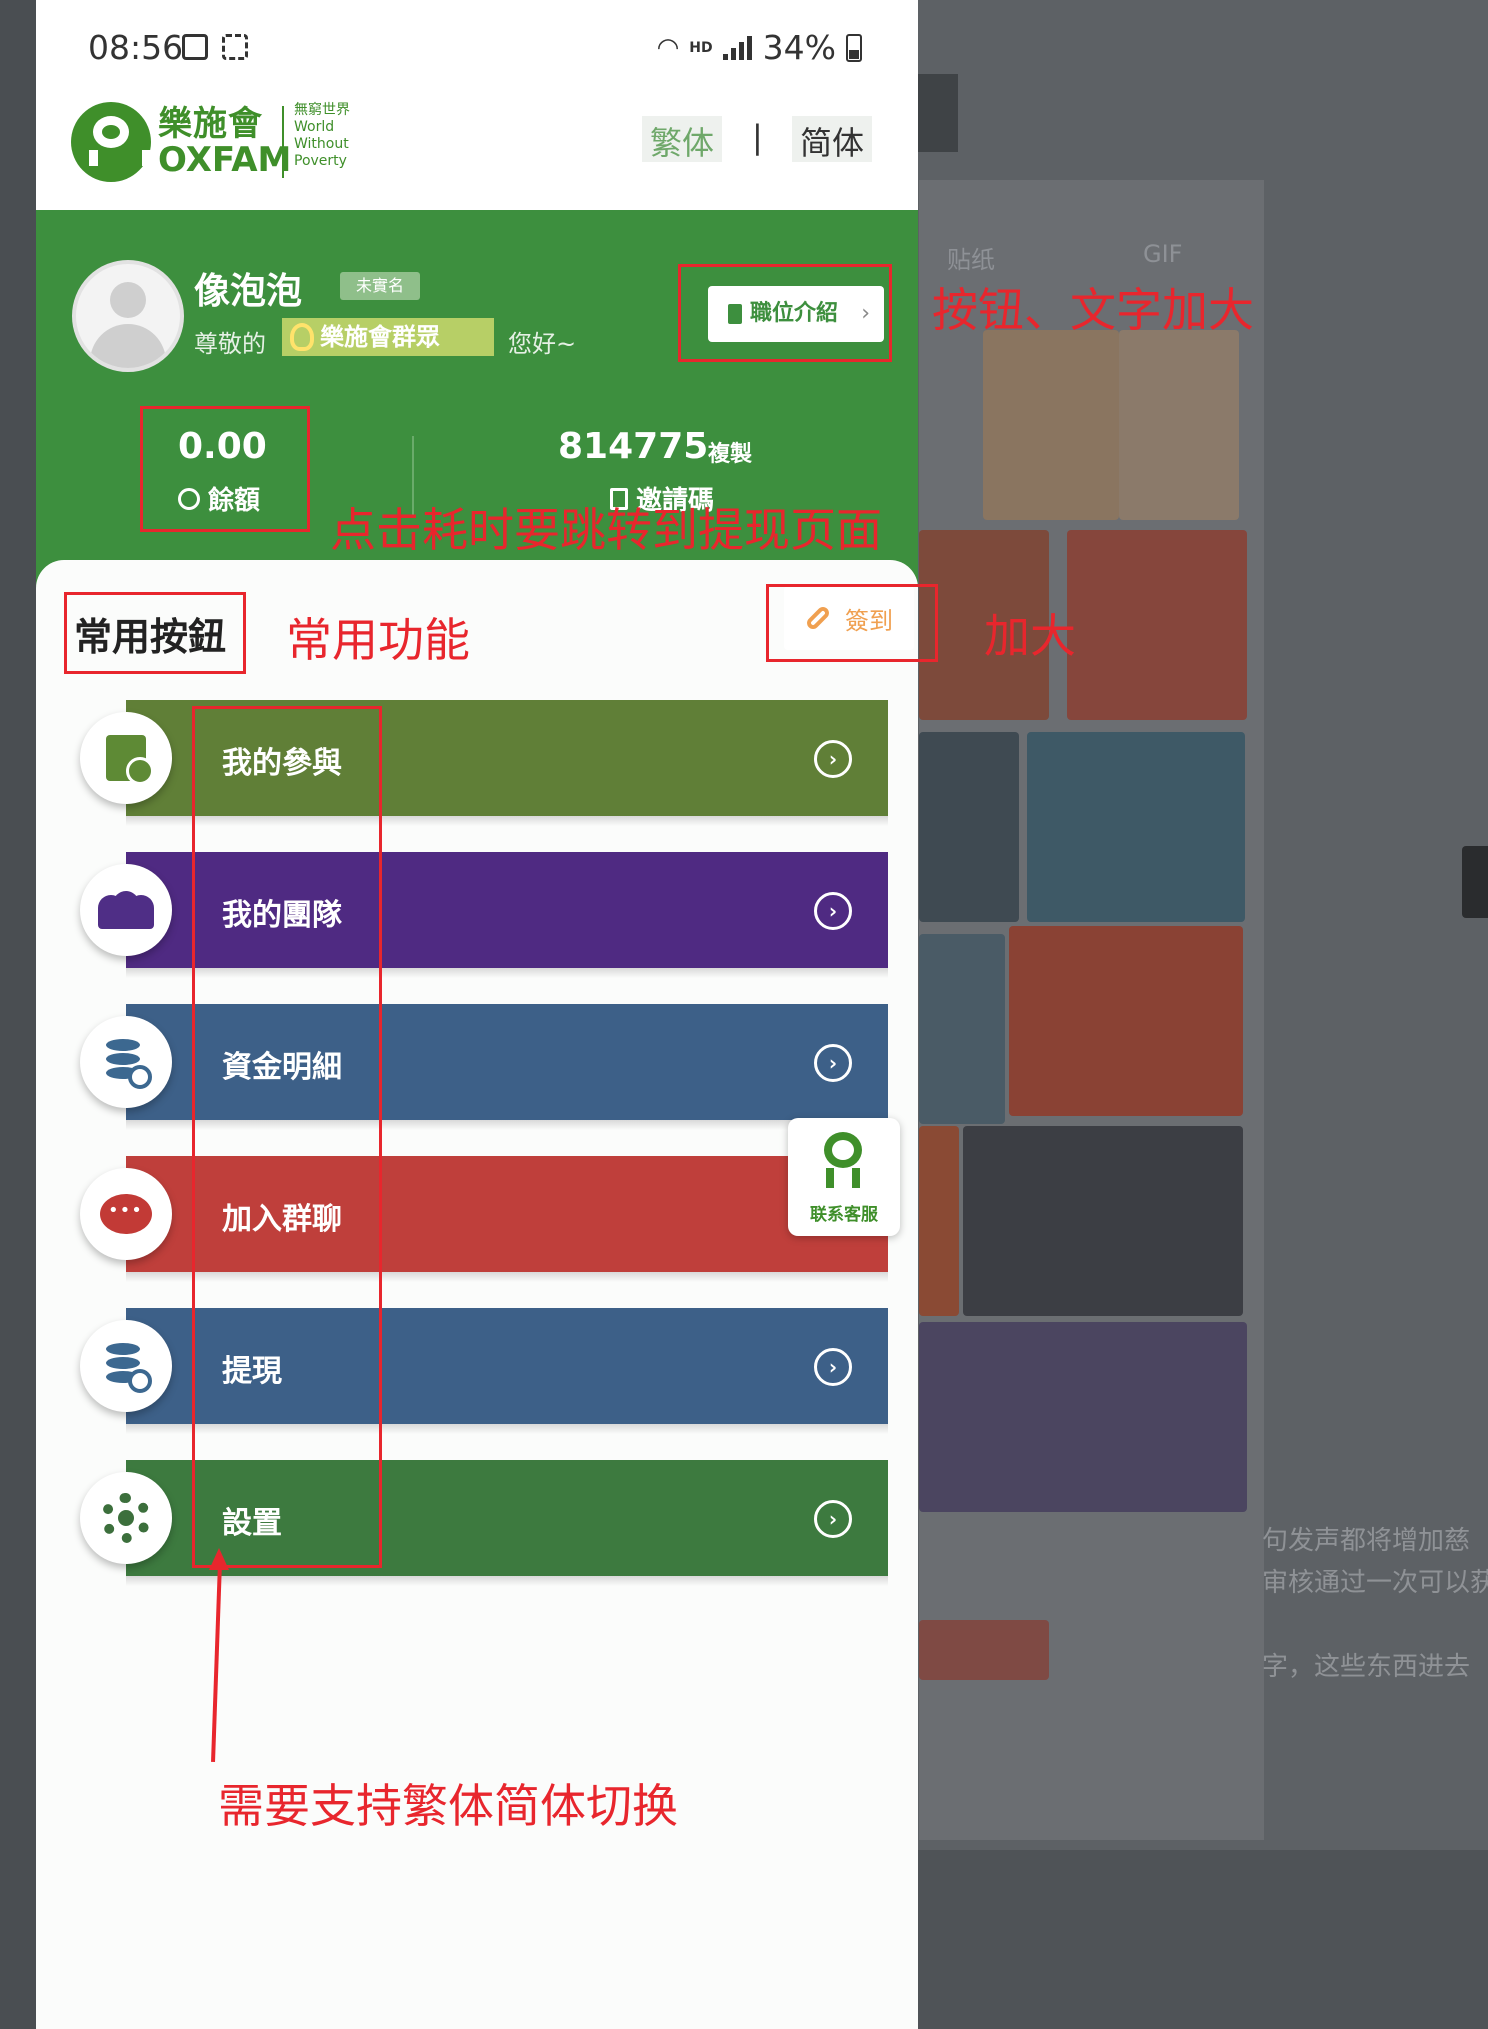 The image size is (1488, 2029). Describe the element at coordinates (378, 640) in the screenshot. I see `annotation-common-functions: 常用功能` at that location.